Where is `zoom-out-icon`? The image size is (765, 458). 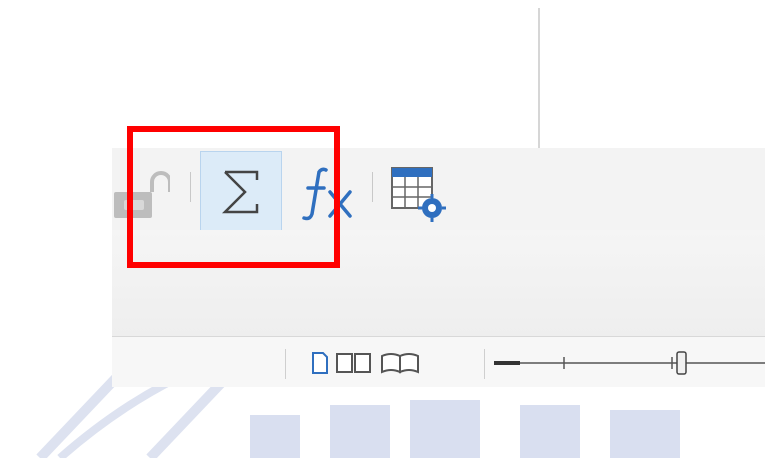
zoom-out-icon is located at coordinates (507, 363).